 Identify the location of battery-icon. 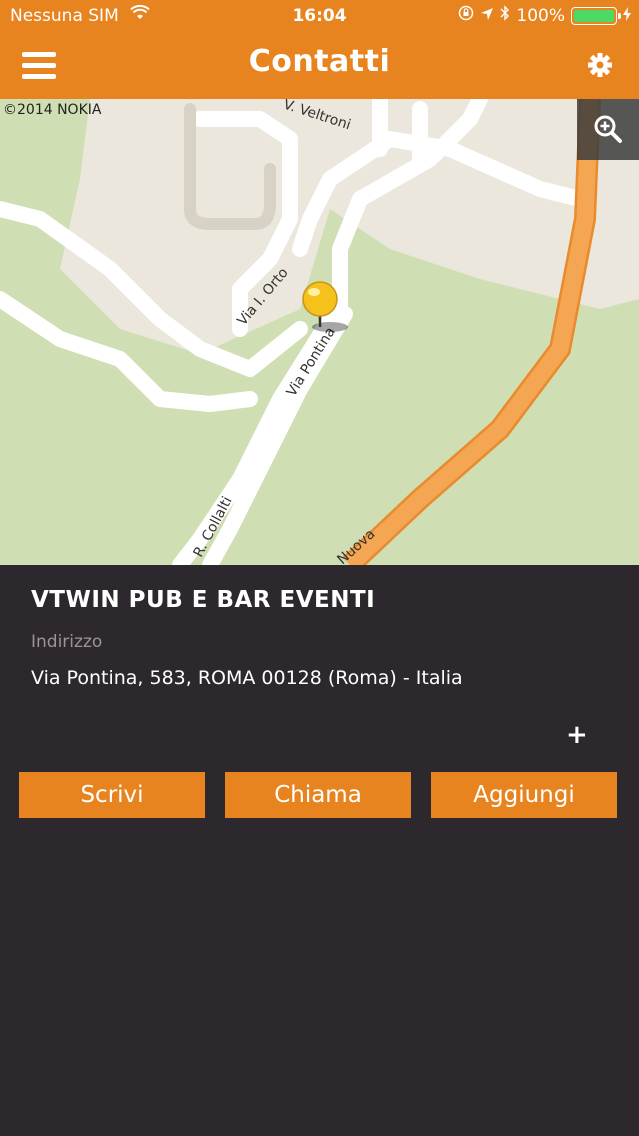
(596, 15).